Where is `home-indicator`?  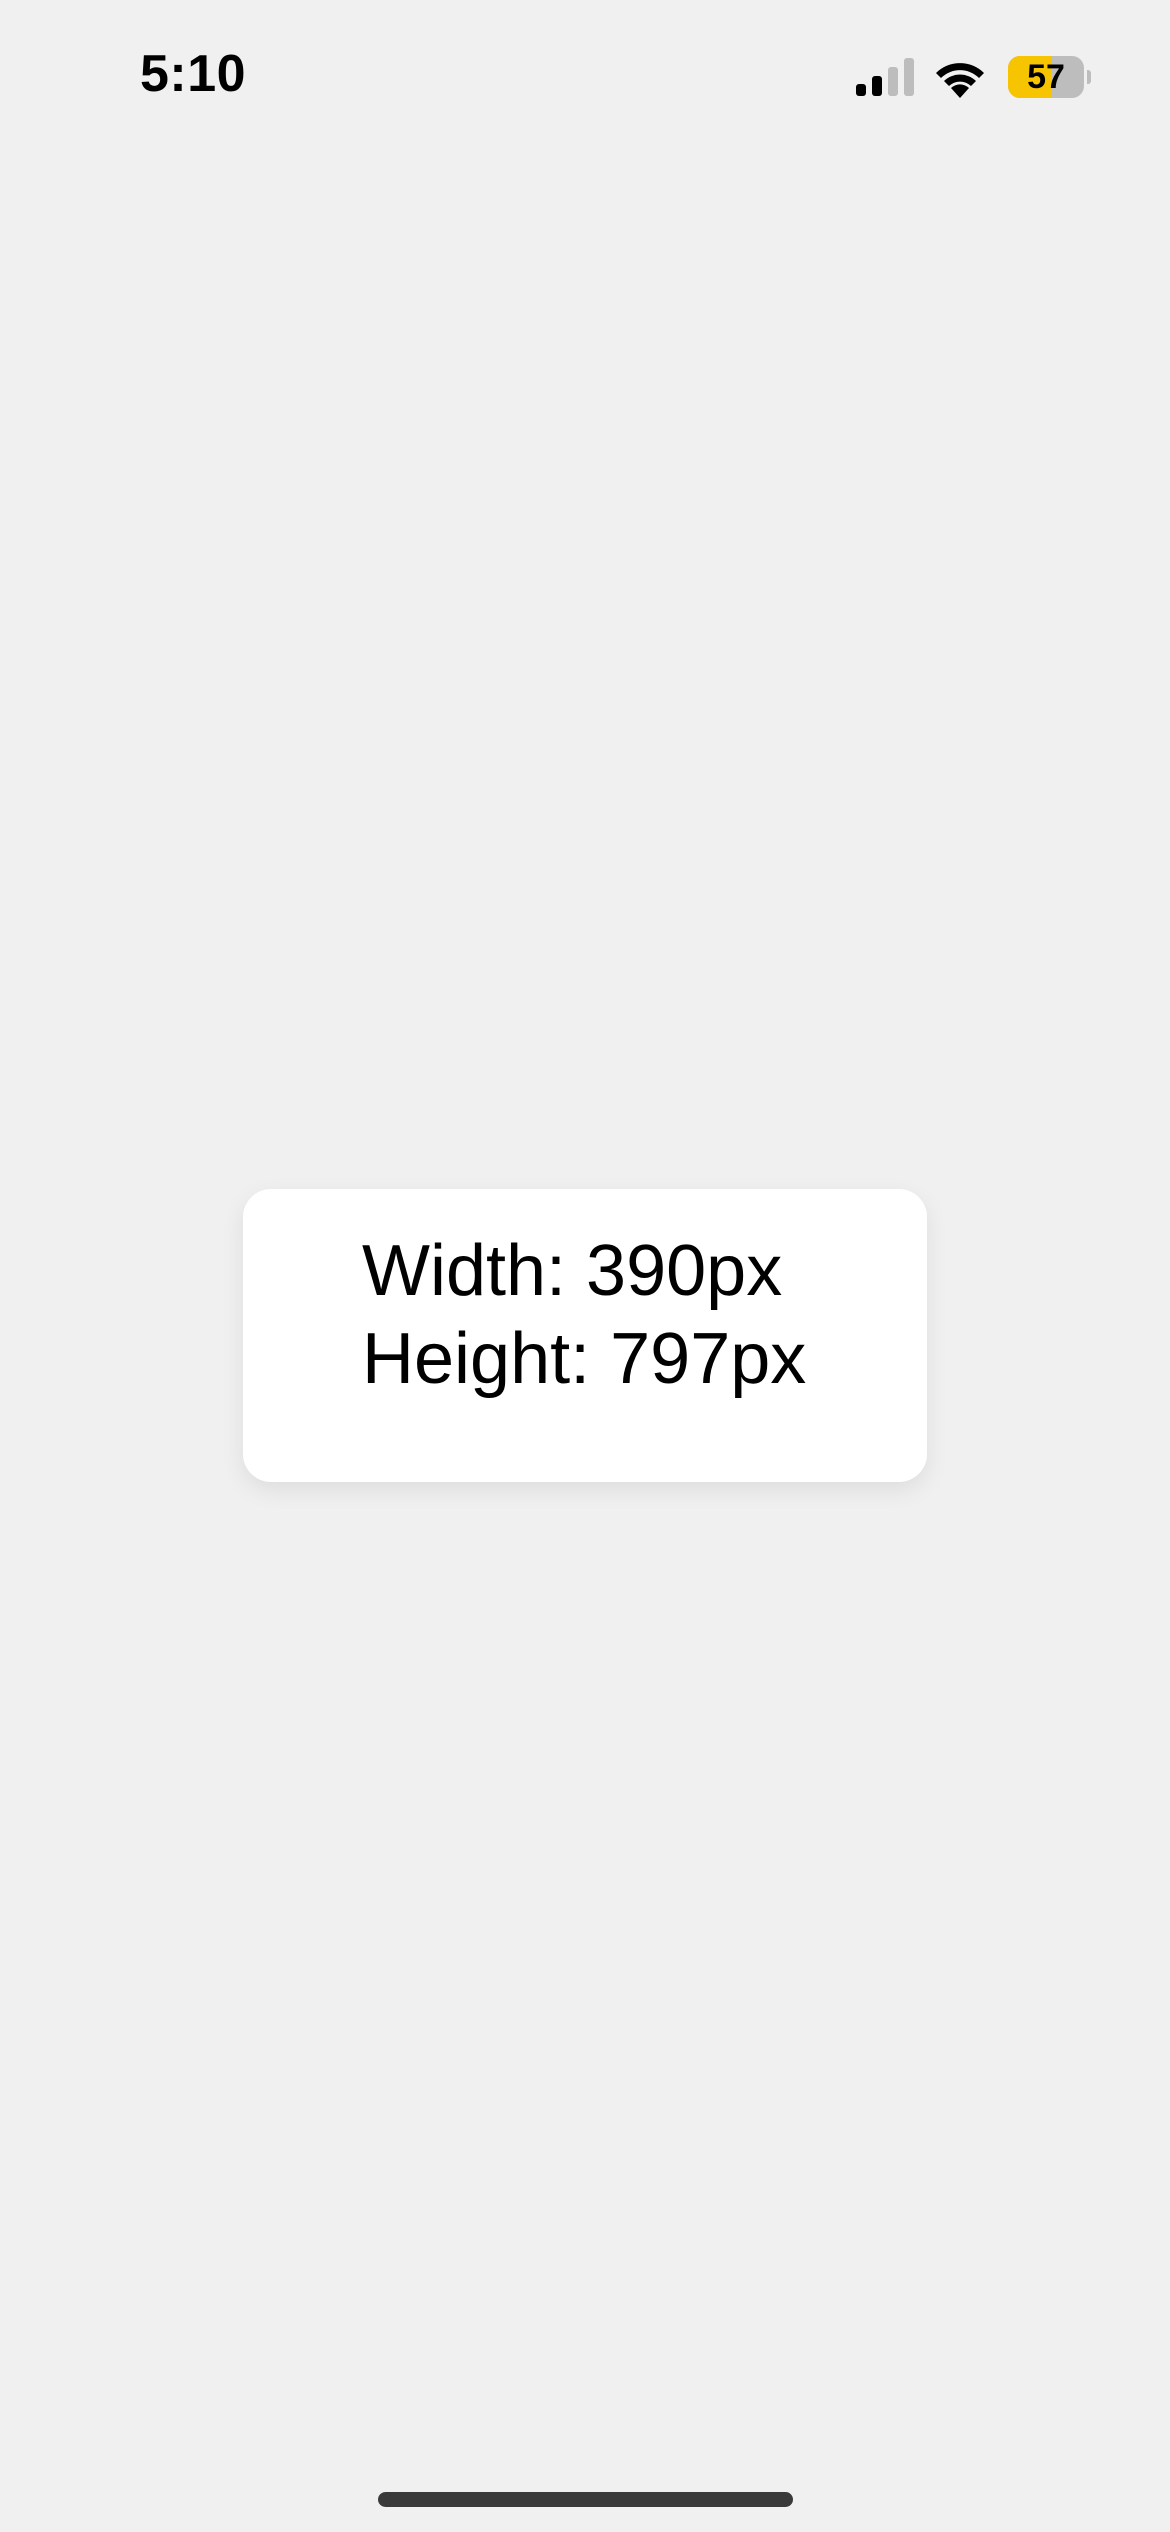
home-indicator is located at coordinates (585, 2499).